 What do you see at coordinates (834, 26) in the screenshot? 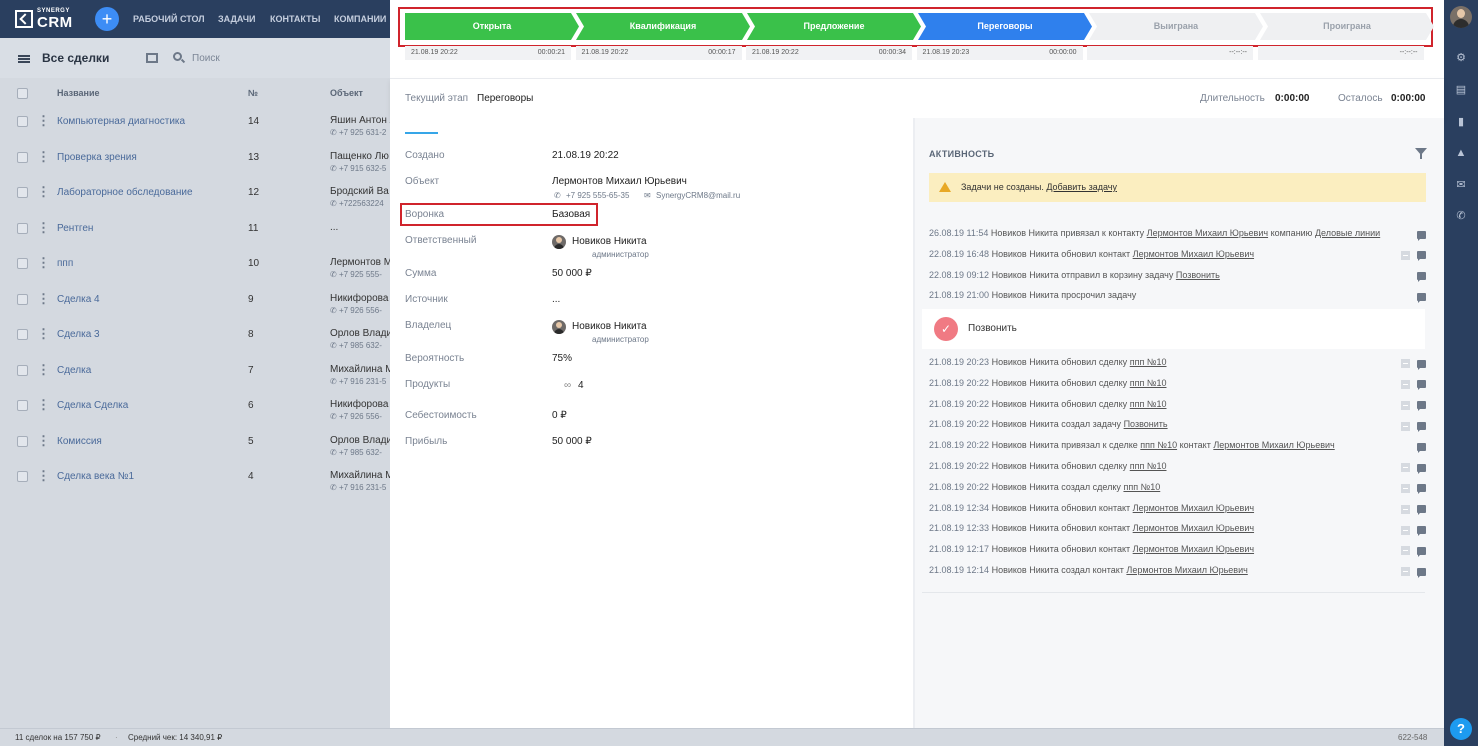
I see `stage-3: Предложение` at bounding box center [834, 26].